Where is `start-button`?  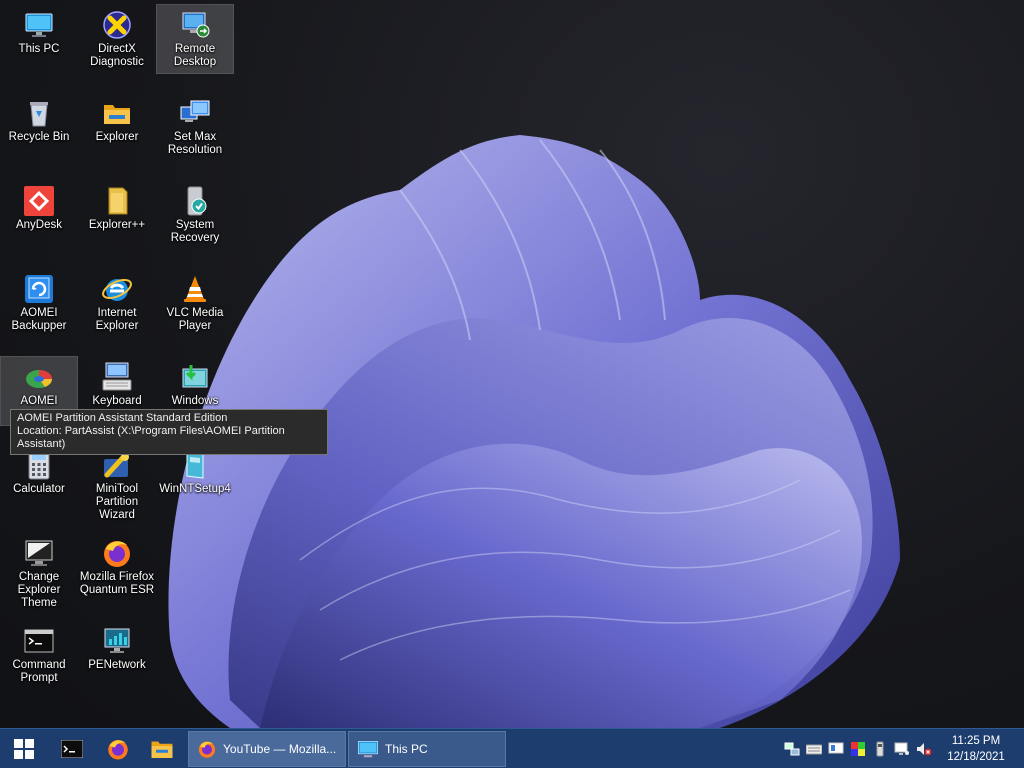 start-button is located at coordinates (24, 749).